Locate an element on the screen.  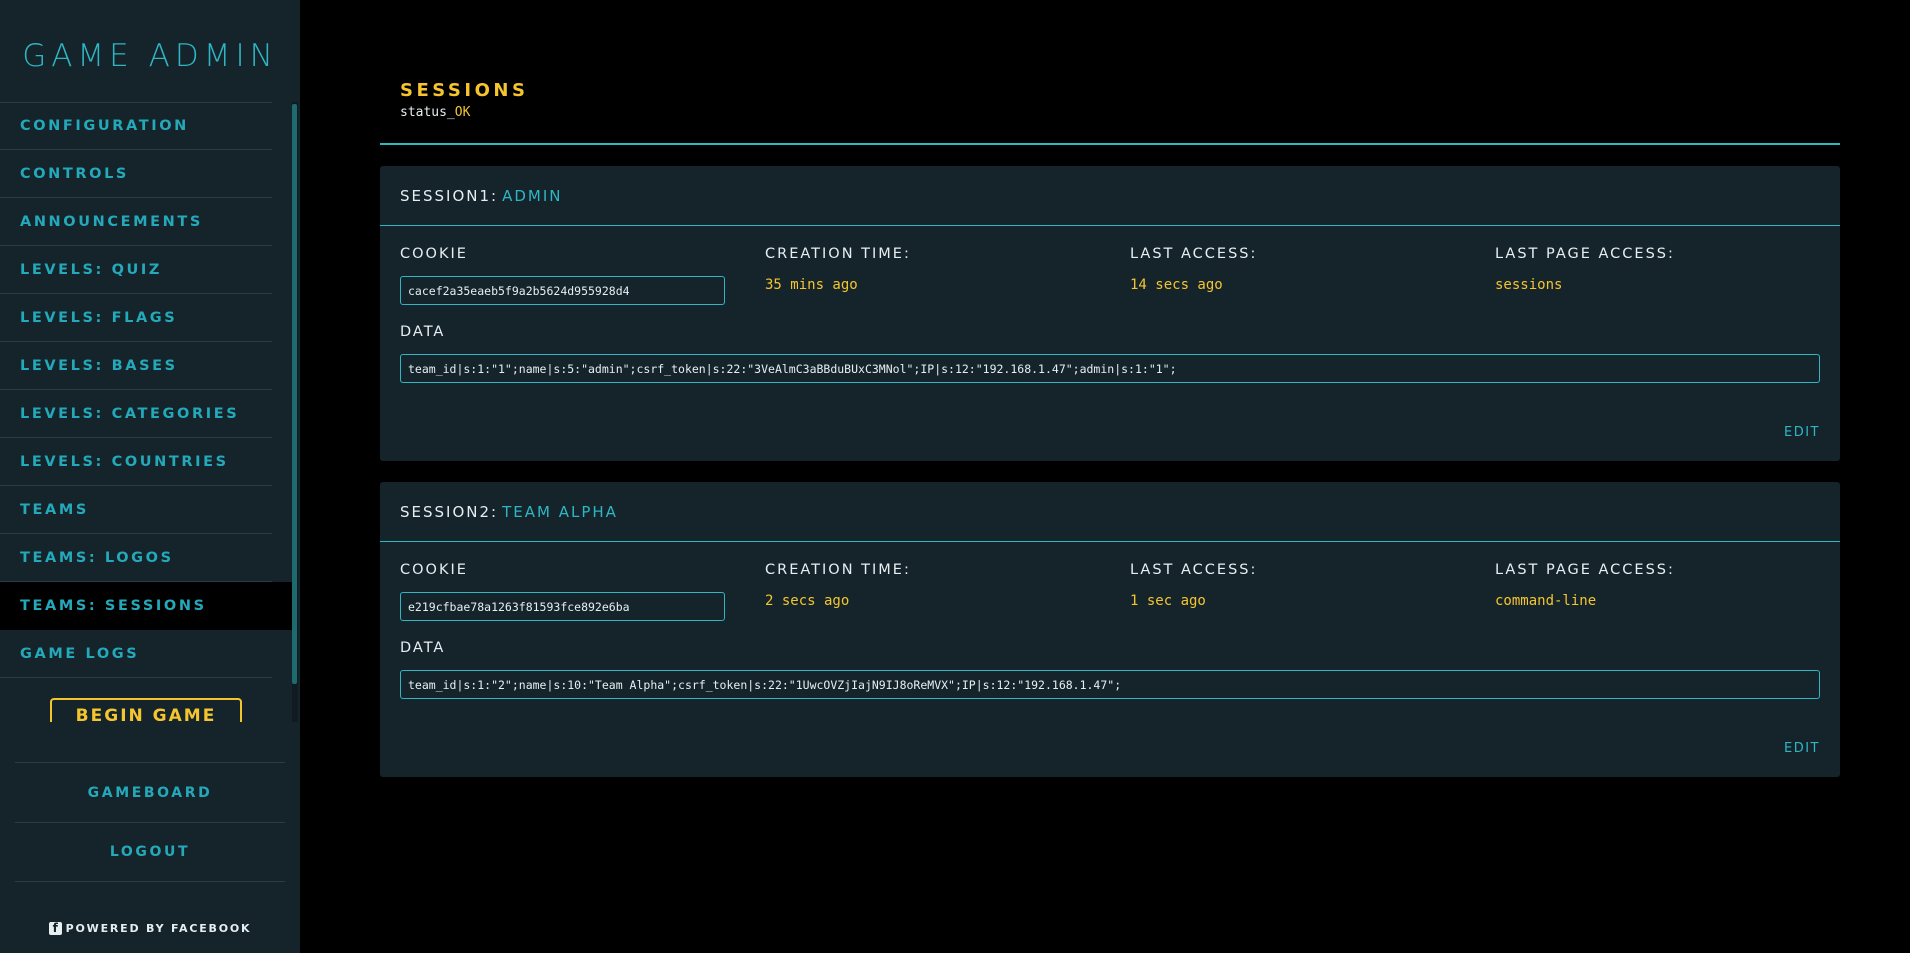
header-divider is located at coordinates (1110, 144).